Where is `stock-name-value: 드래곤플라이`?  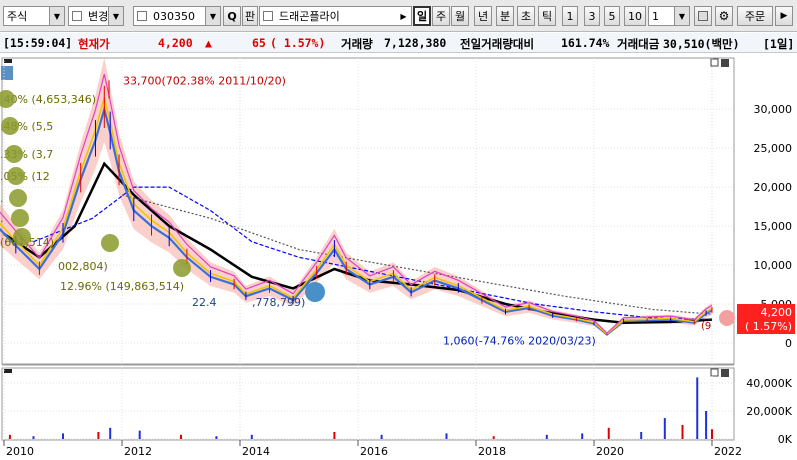
stock-name-value: 드래곤플라이 is located at coordinates (309, 16).